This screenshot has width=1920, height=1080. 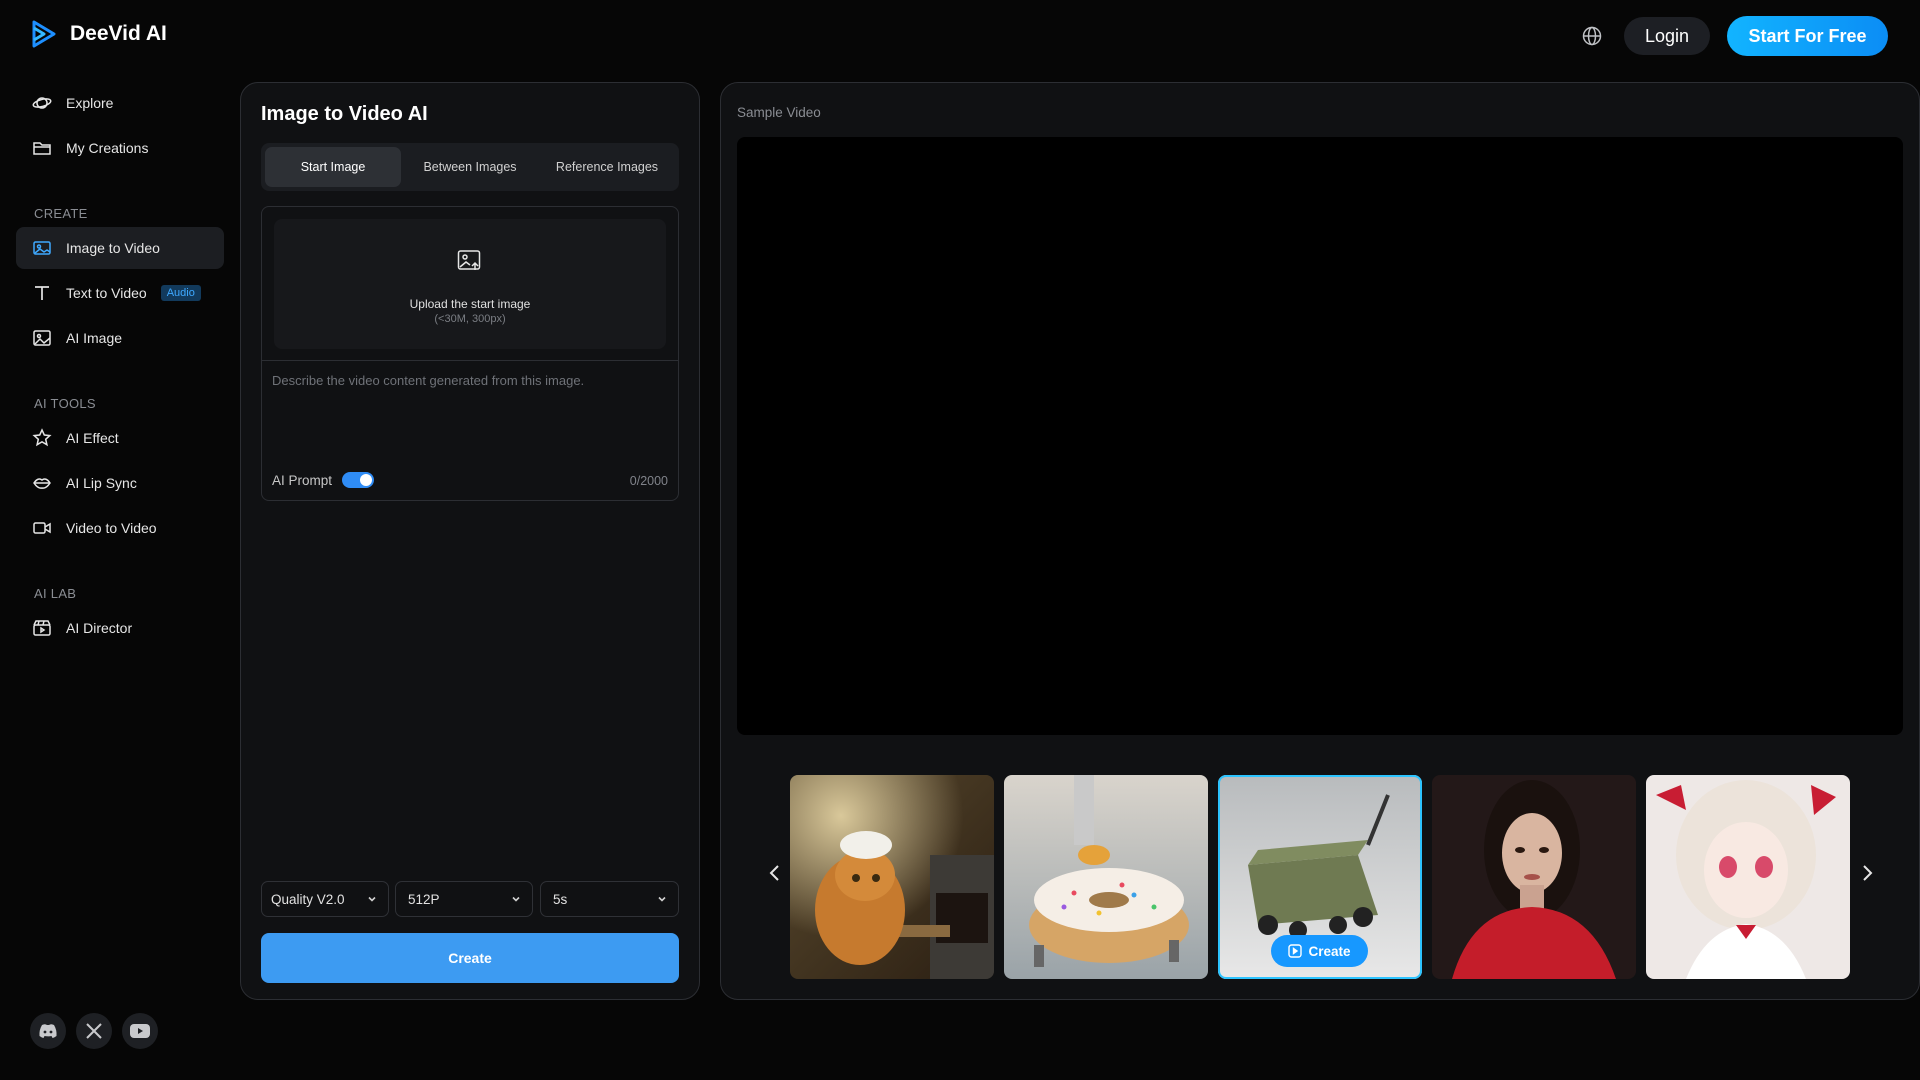 What do you see at coordinates (779, 112) in the screenshot?
I see `sample-video-label: Sample Video` at bounding box center [779, 112].